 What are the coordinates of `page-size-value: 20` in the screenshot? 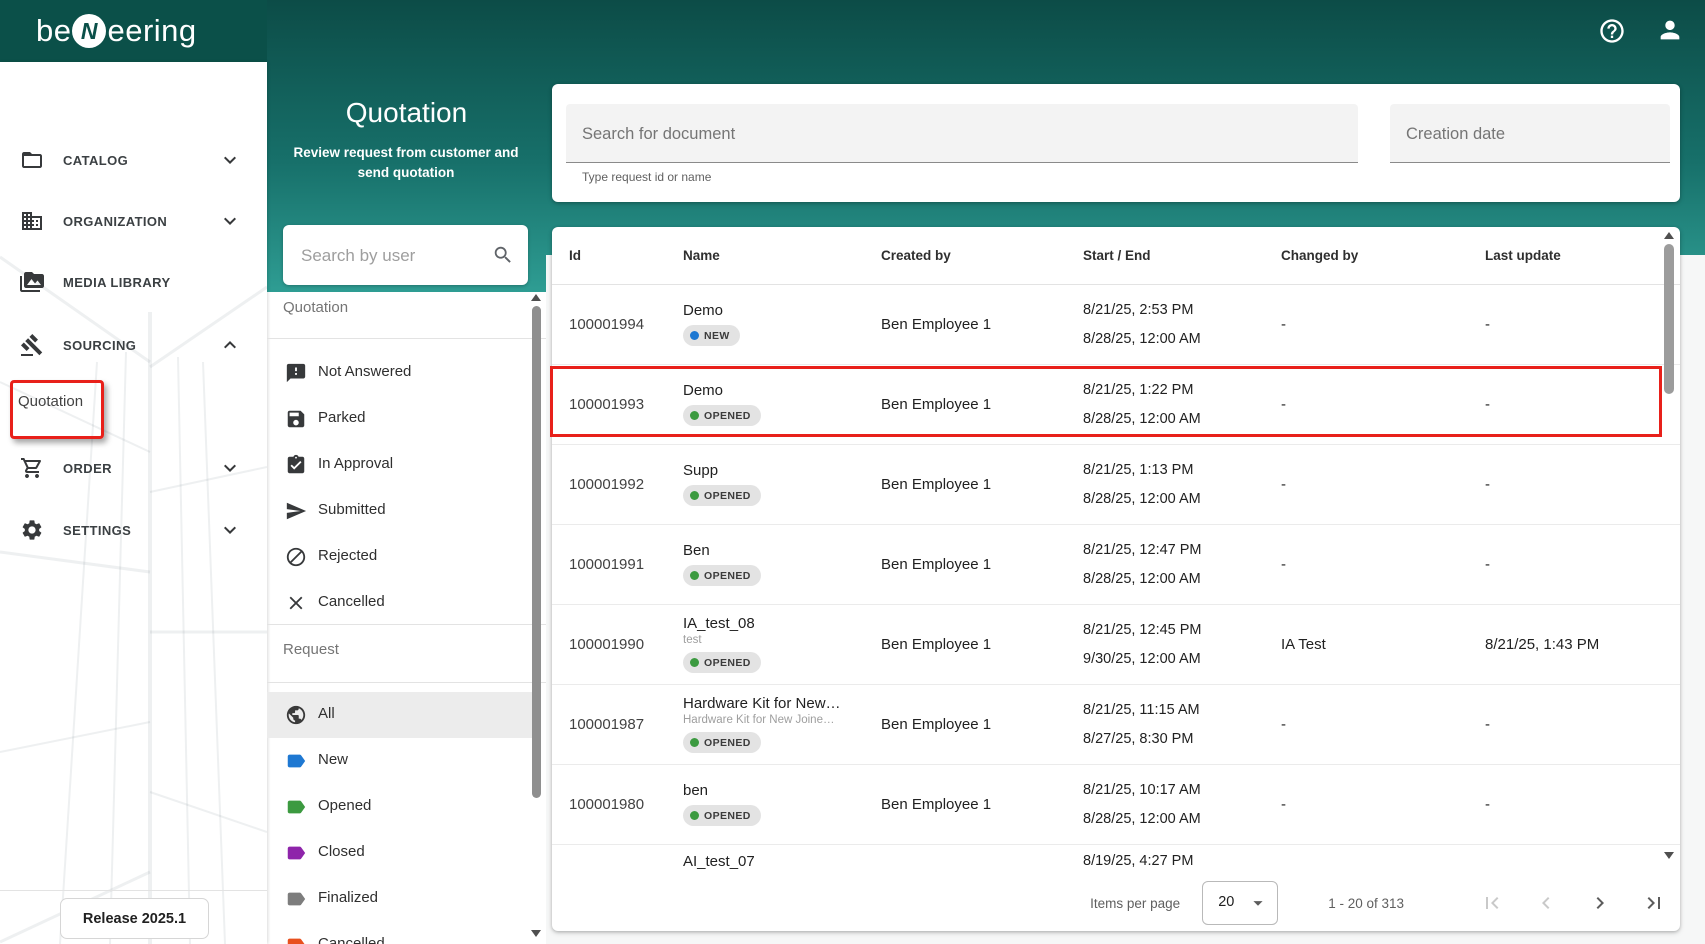 It's located at (1226, 902).